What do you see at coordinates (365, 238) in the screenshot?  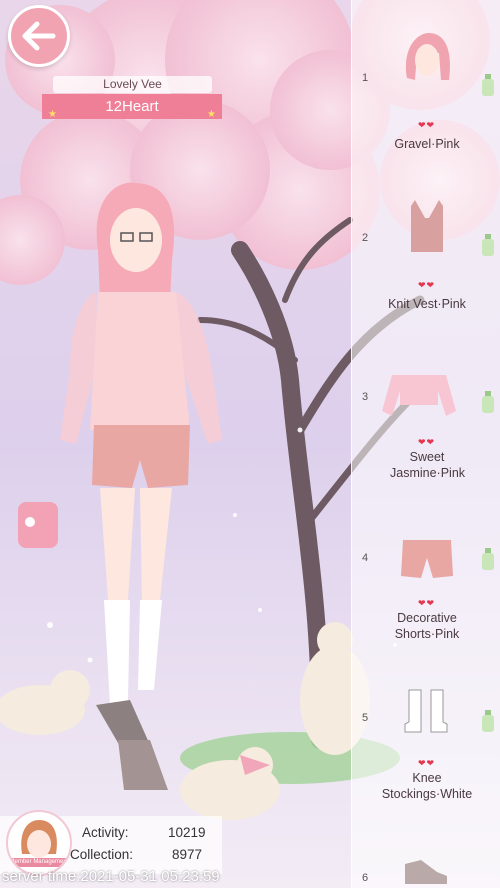 I see `item-number: 2` at bounding box center [365, 238].